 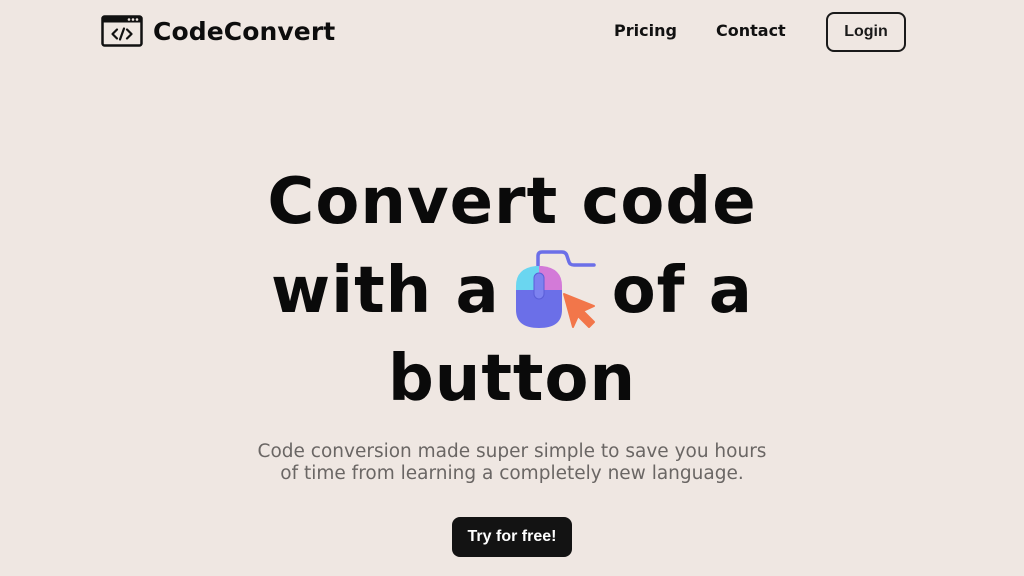 What do you see at coordinates (555, 289) in the screenshot?
I see `computer-mouse-click-icon` at bounding box center [555, 289].